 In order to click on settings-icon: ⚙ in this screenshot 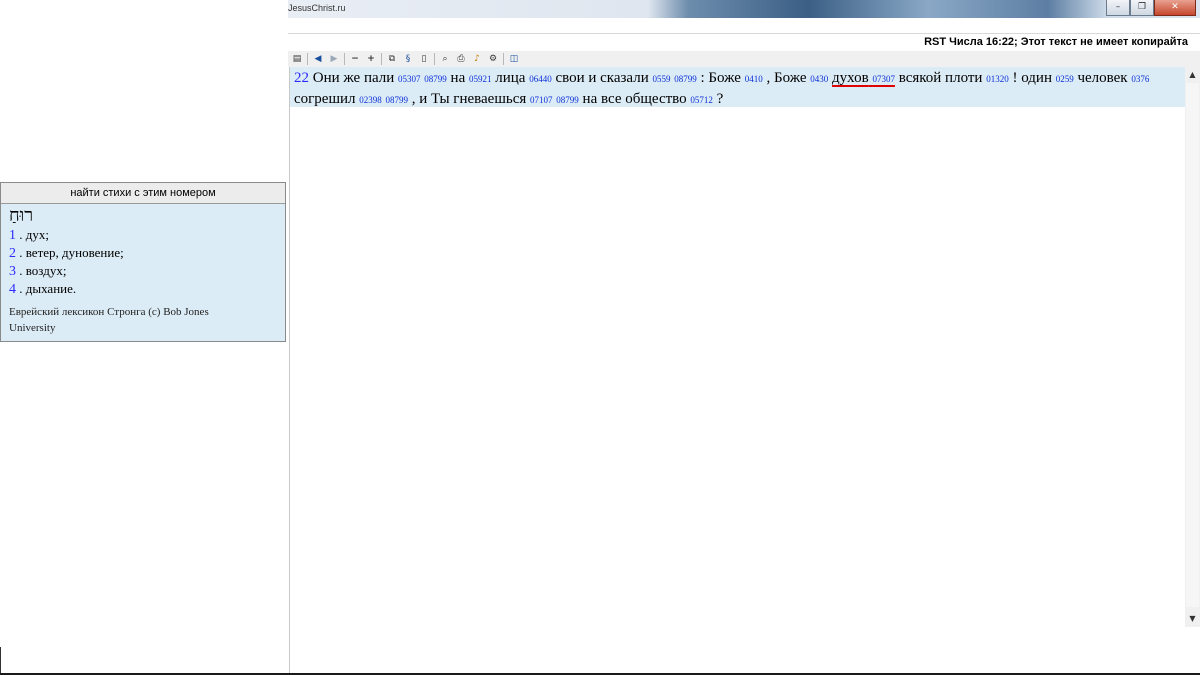, I will do `click(493, 59)`.